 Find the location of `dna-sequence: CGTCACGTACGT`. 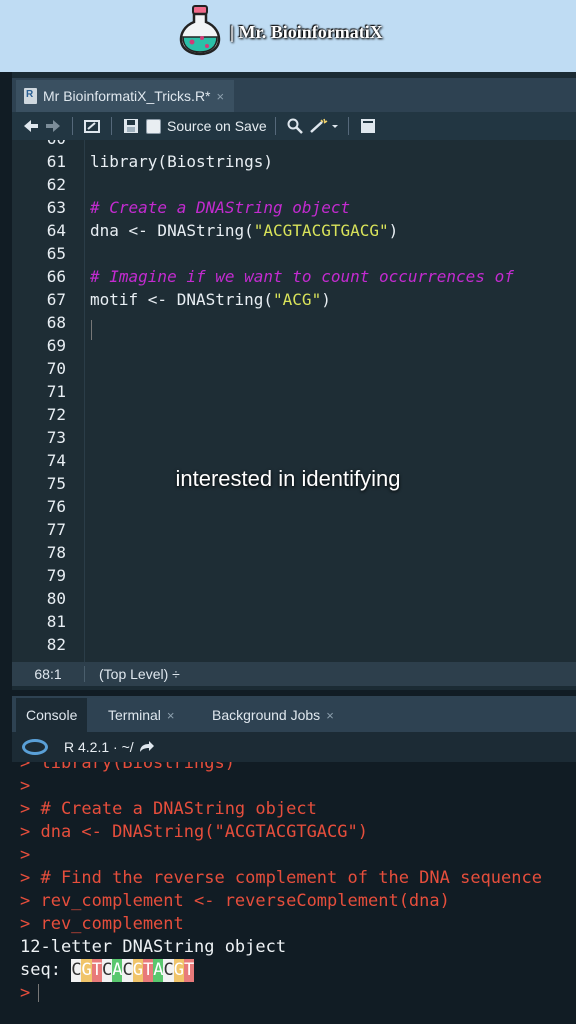

dna-sequence: CGTCACGTACGT is located at coordinates (133, 970).